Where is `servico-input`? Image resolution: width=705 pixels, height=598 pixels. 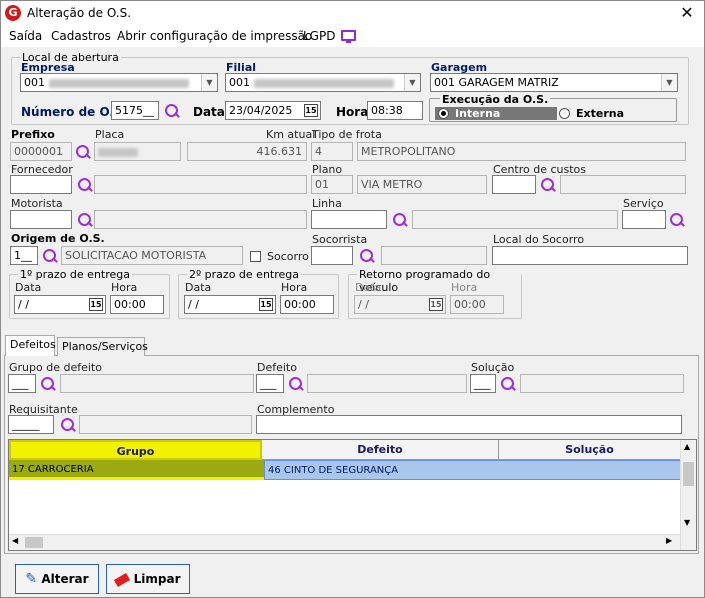 servico-input is located at coordinates (644, 219).